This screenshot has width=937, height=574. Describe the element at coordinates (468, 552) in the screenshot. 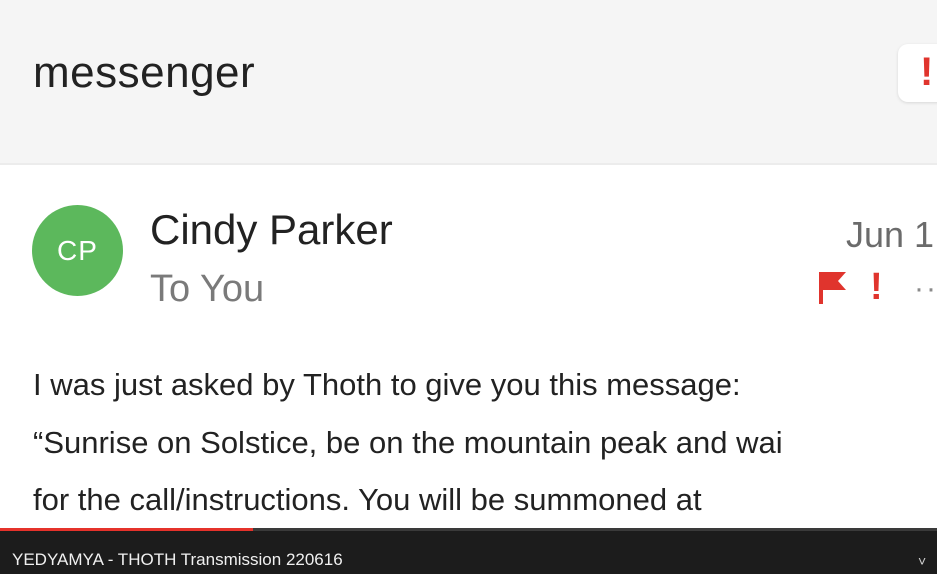

I see `video-title-bar: YEDYAMYA - THOTH Transmission 220616 ˅` at that location.